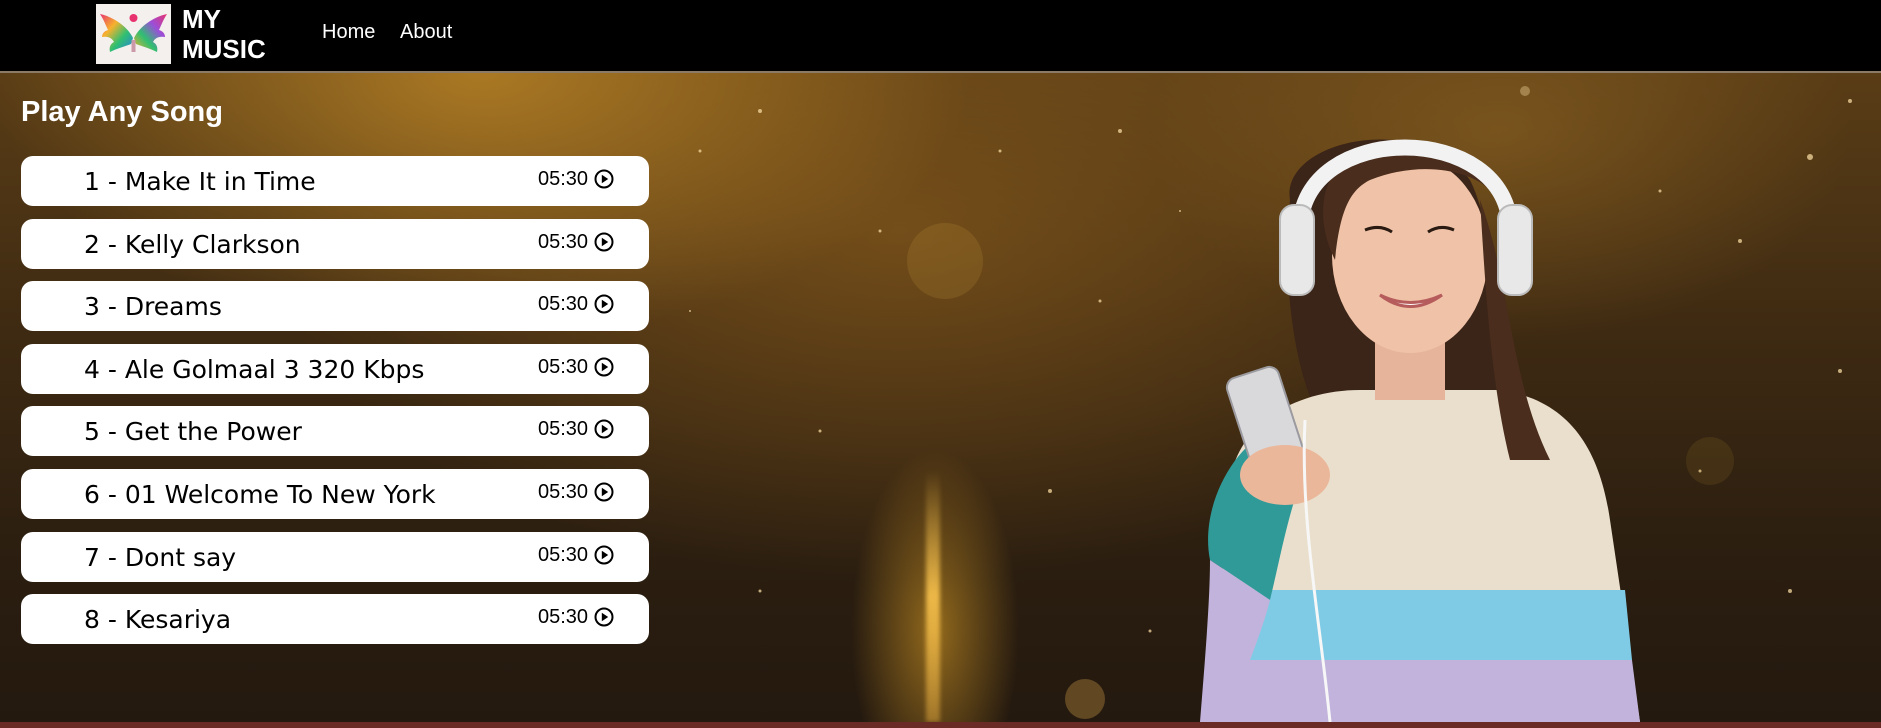 This screenshot has width=1881, height=728. What do you see at coordinates (335, 243) in the screenshot?
I see `song-item: 2 - Kelly Clarkson 05:30` at bounding box center [335, 243].